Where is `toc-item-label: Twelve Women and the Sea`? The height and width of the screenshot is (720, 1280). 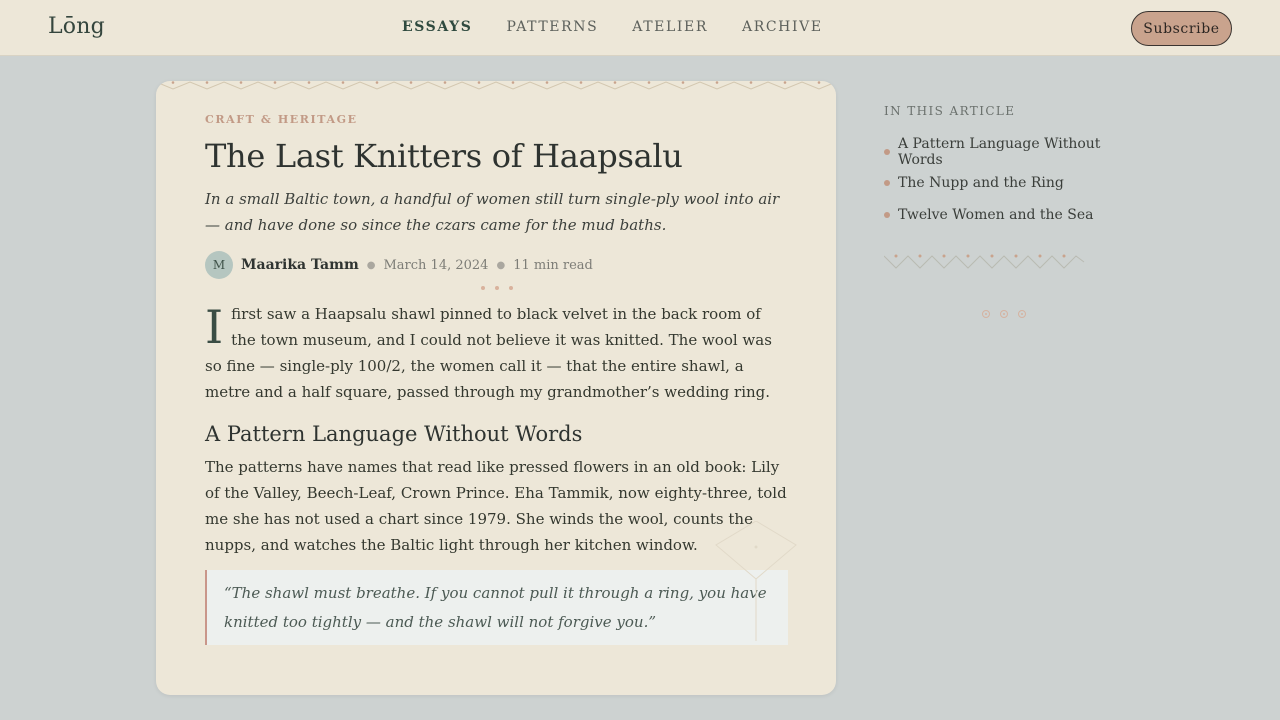
toc-item-label: Twelve Women and the Sea is located at coordinates (996, 214).